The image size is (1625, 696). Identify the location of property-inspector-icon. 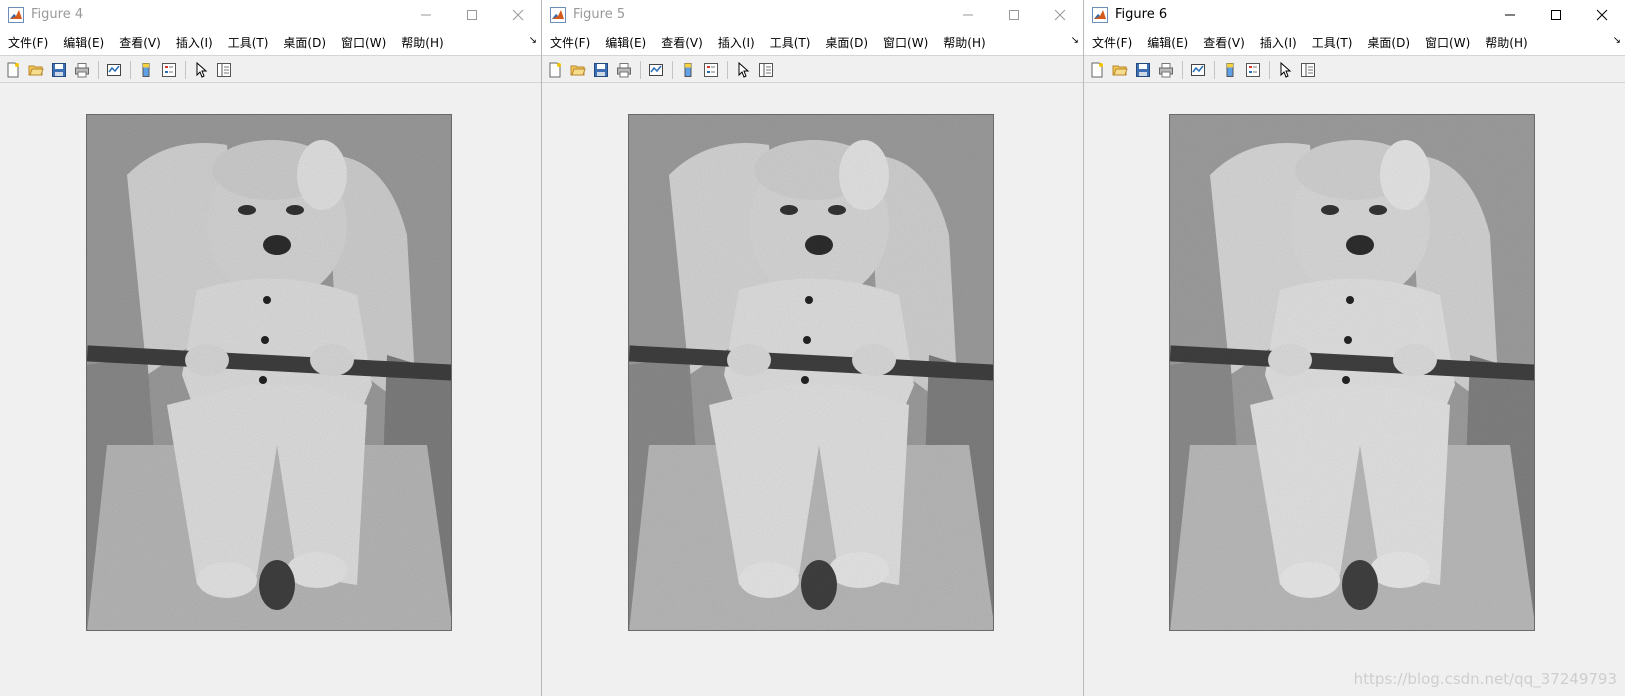
(224, 69).